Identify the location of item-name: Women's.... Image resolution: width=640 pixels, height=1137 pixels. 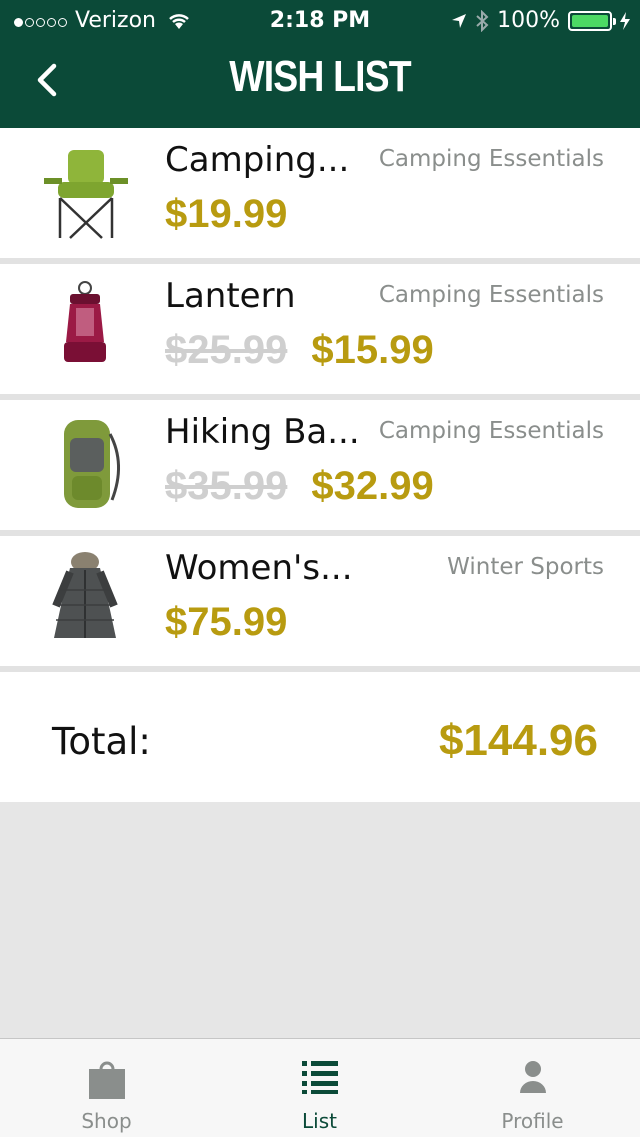
(259, 568).